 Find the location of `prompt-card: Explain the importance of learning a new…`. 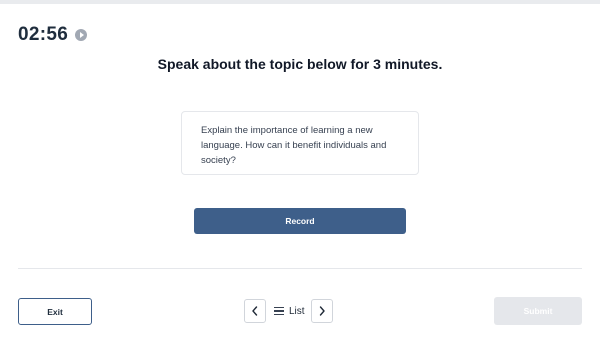

prompt-card: Explain the importance of learning a new… is located at coordinates (300, 143).